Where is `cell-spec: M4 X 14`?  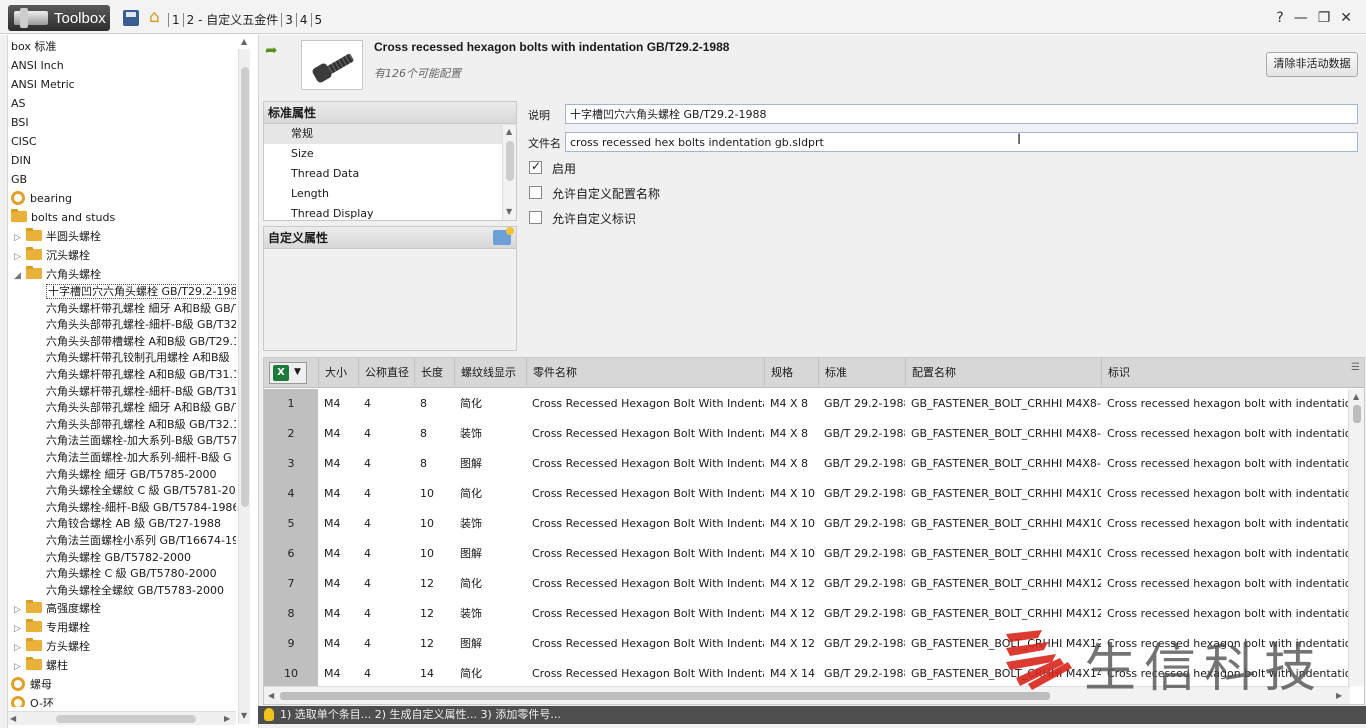
cell-spec: M4 X 14 is located at coordinates (791, 672).